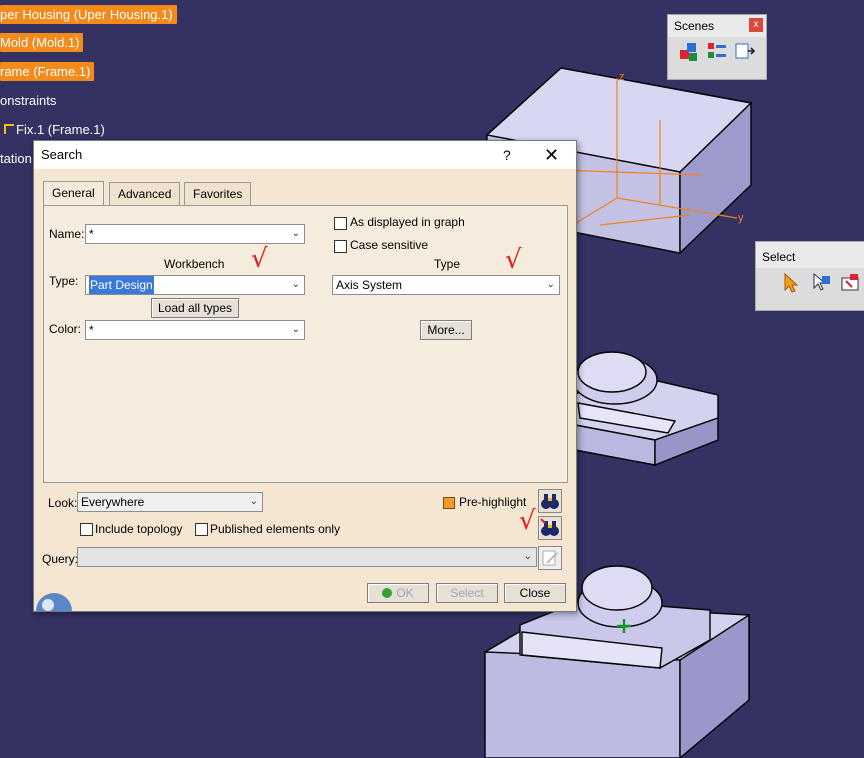  I want to click on select-arrow-icon, so click(791, 283).